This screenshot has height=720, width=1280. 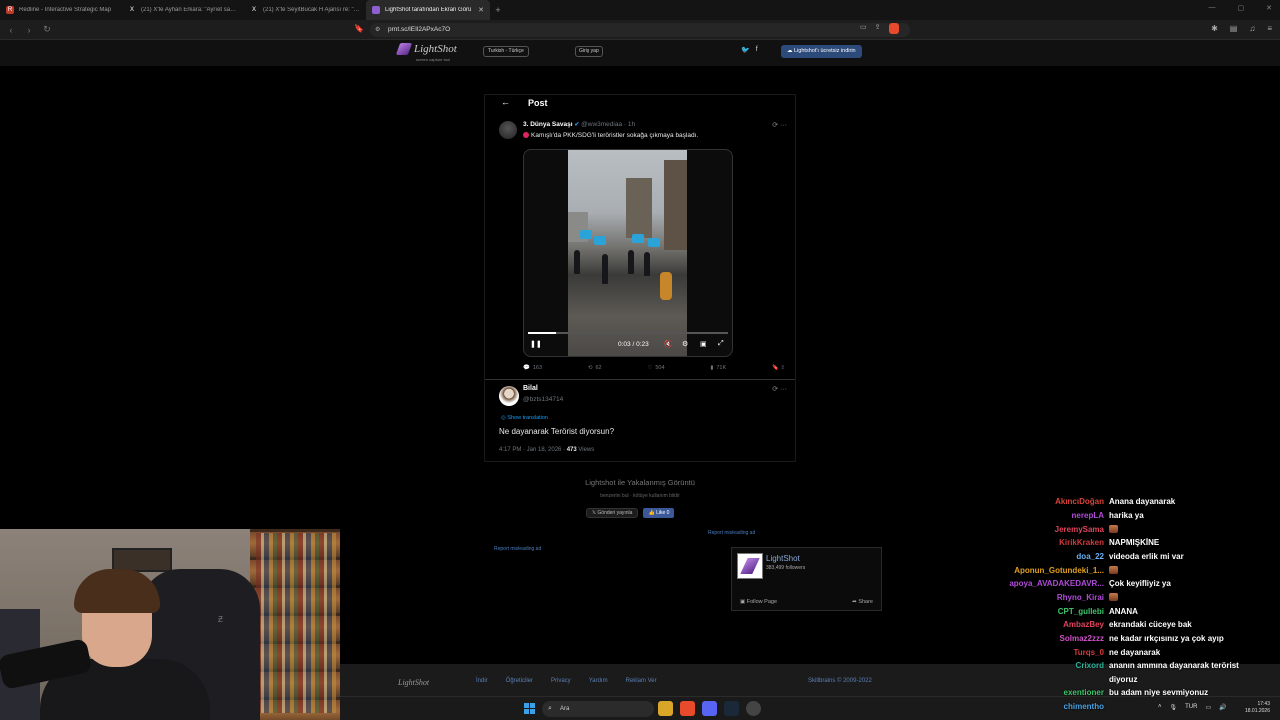 What do you see at coordinates (1113, 569) in the screenshot?
I see `chat-emote-icon` at bounding box center [1113, 569].